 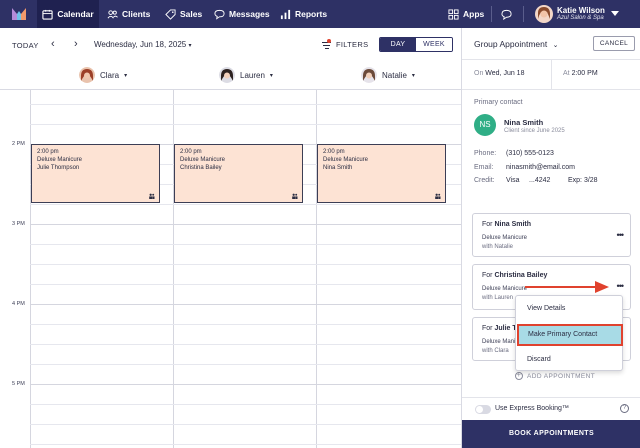 What do you see at coordinates (521, 275) in the screenshot?
I see `member-name: Christina Bailey` at bounding box center [521, 275].